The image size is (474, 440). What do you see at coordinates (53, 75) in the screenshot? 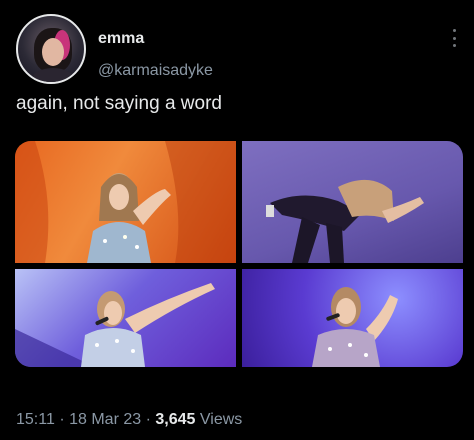
I see `avatar-body` at bounding box center [53, 75].